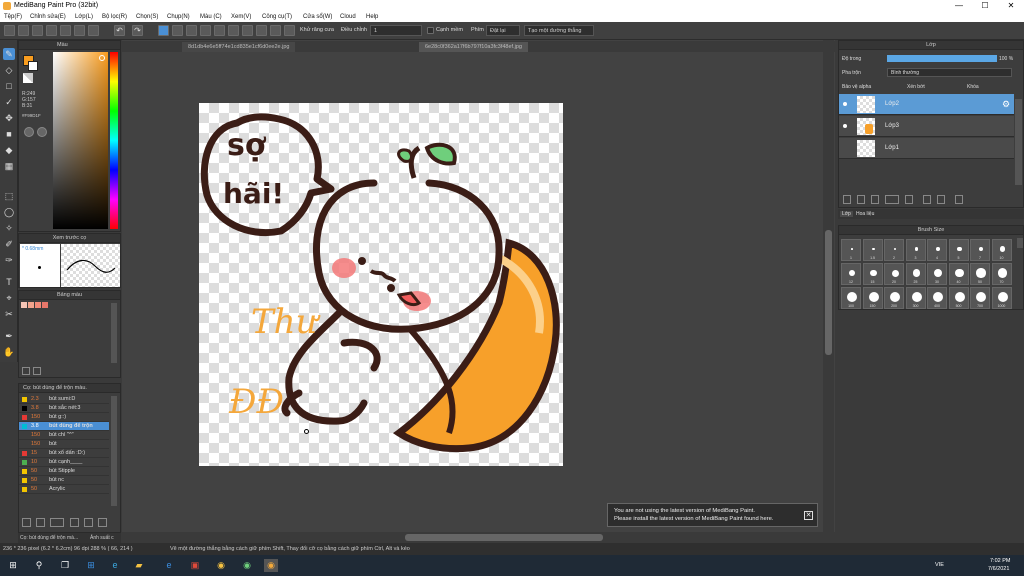 The height and width of the screenshot is (576, 1024). What do you see at coordinates (9, 336) in the screenshot?
I see `eyedropper-tool-icon: ✒` at bounding box center [9, 336].